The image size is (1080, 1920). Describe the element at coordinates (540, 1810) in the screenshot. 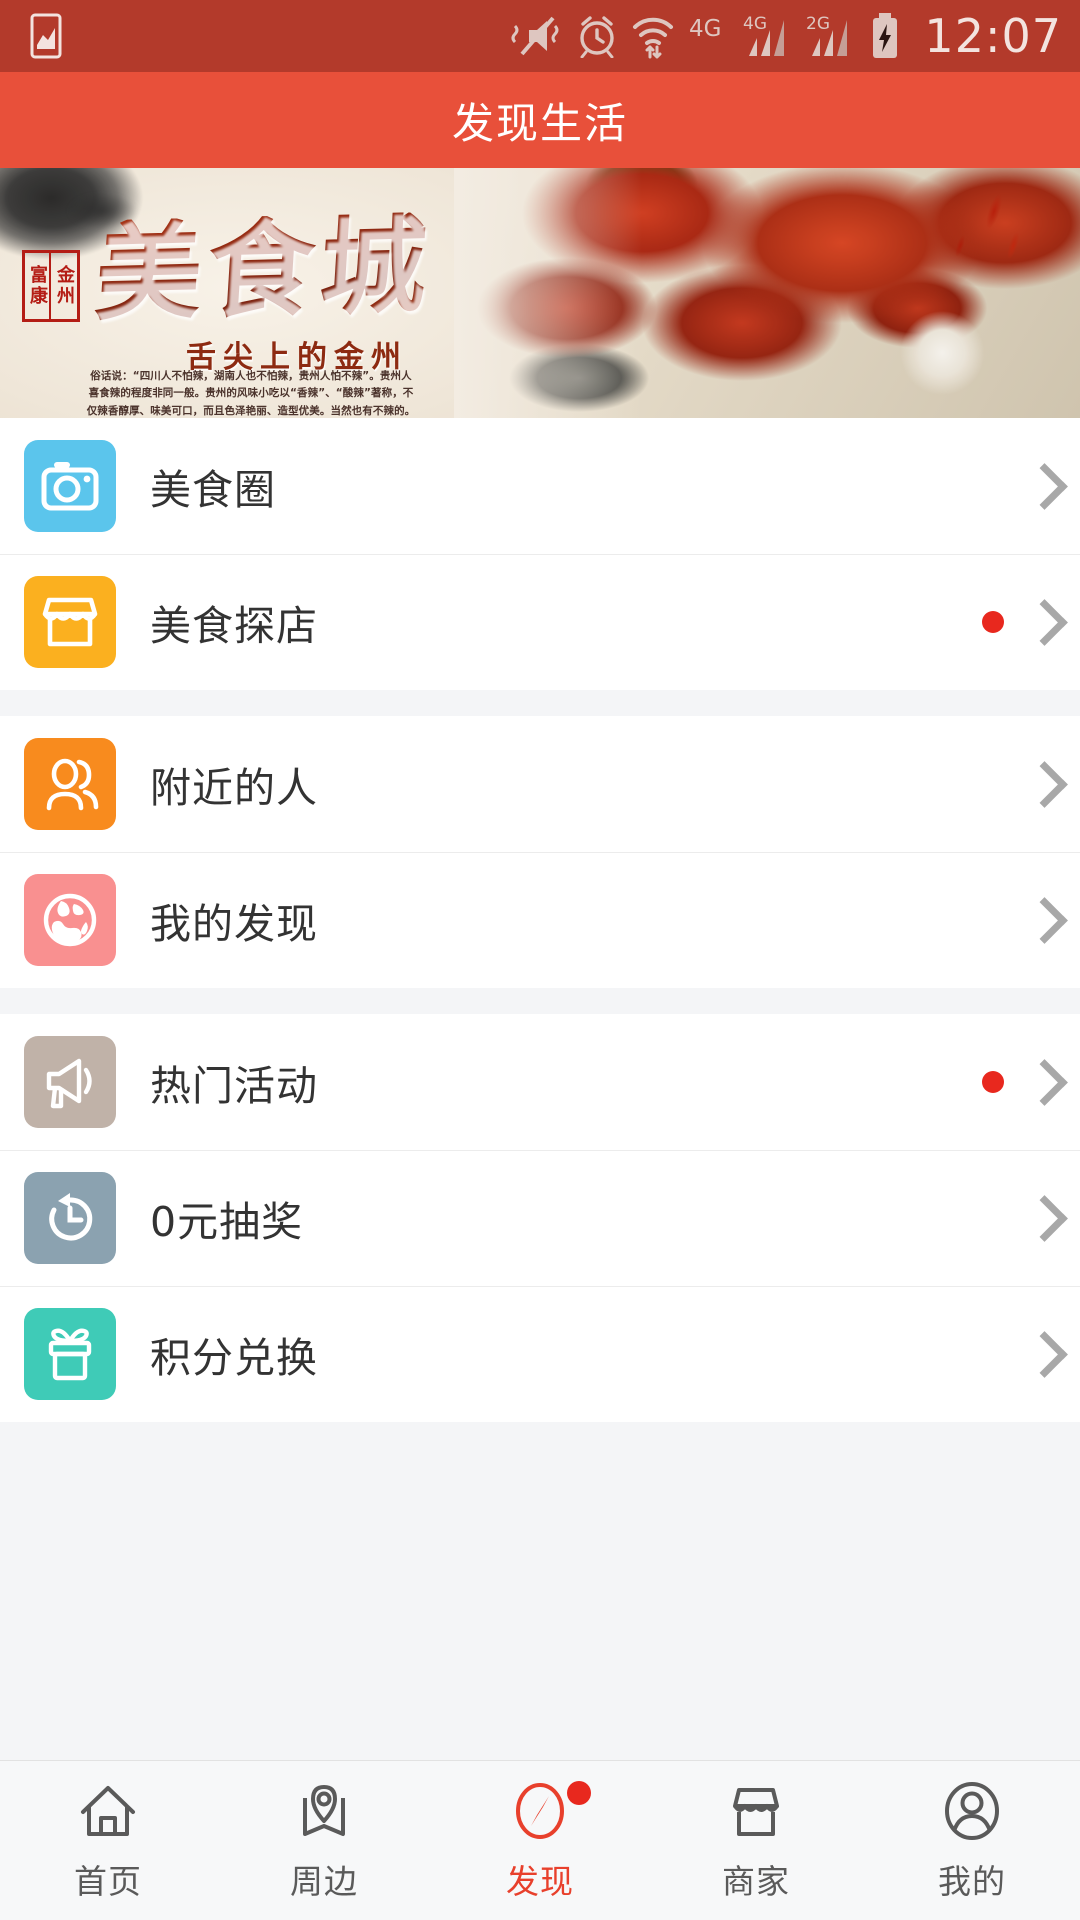

I see `compass-icon` at that location.